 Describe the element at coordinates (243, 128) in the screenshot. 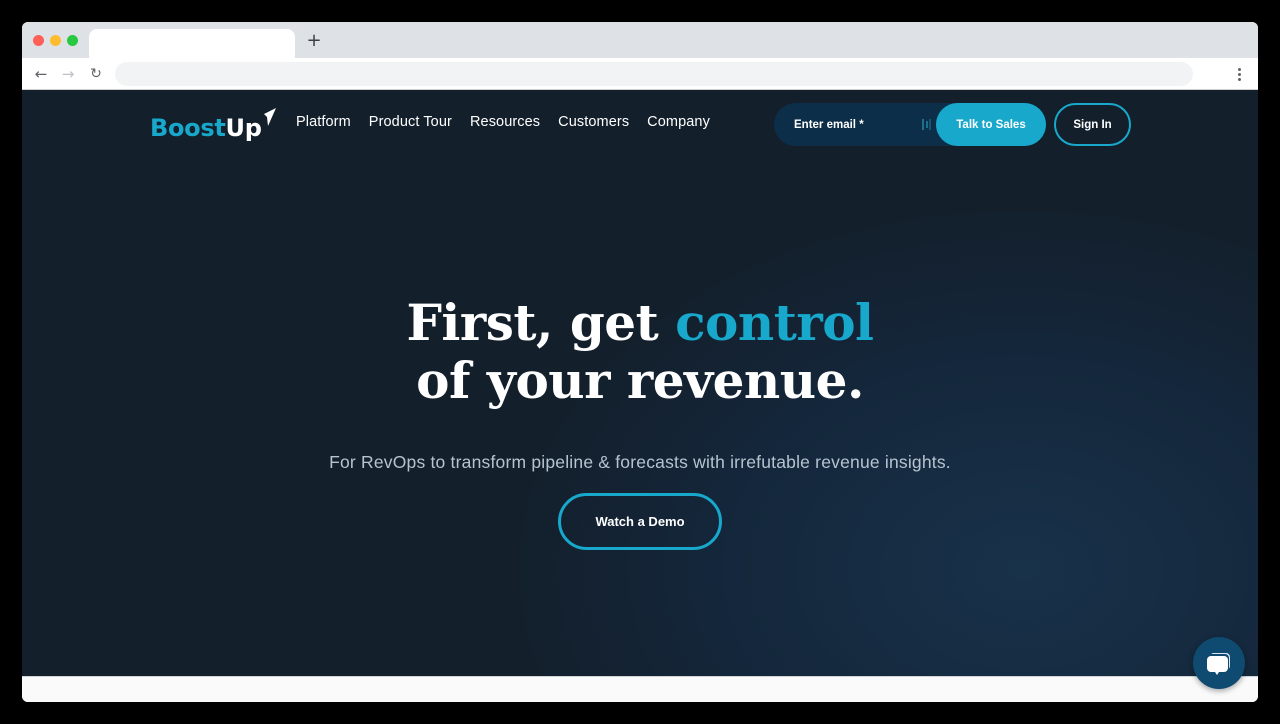

I see `logo-text-up: Up` at that location.